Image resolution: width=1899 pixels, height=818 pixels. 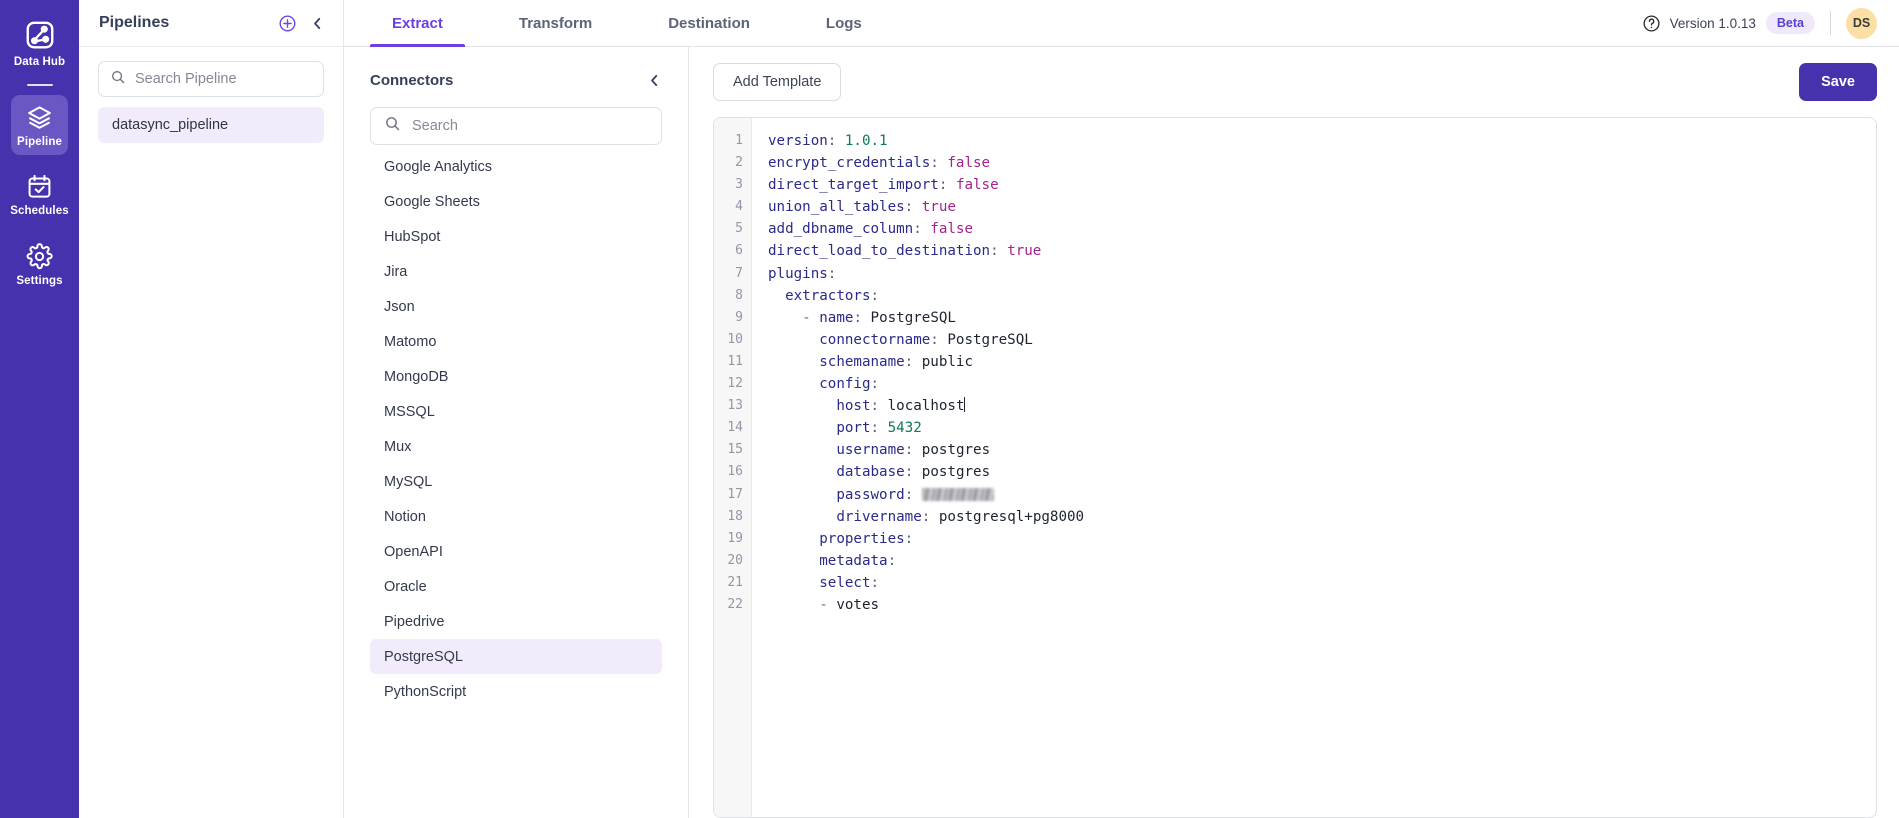 I want to click on connector-item-label: PythonScript, so click(x=425, y=691).